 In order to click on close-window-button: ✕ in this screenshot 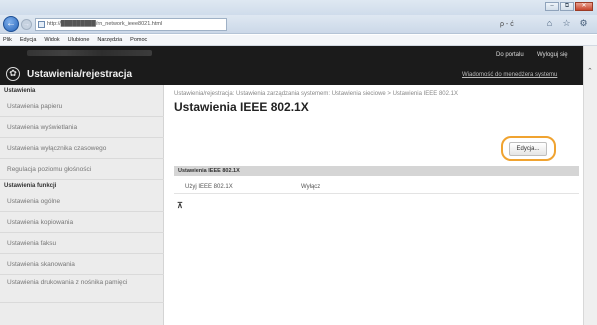, I will do `click(584, 6)`.